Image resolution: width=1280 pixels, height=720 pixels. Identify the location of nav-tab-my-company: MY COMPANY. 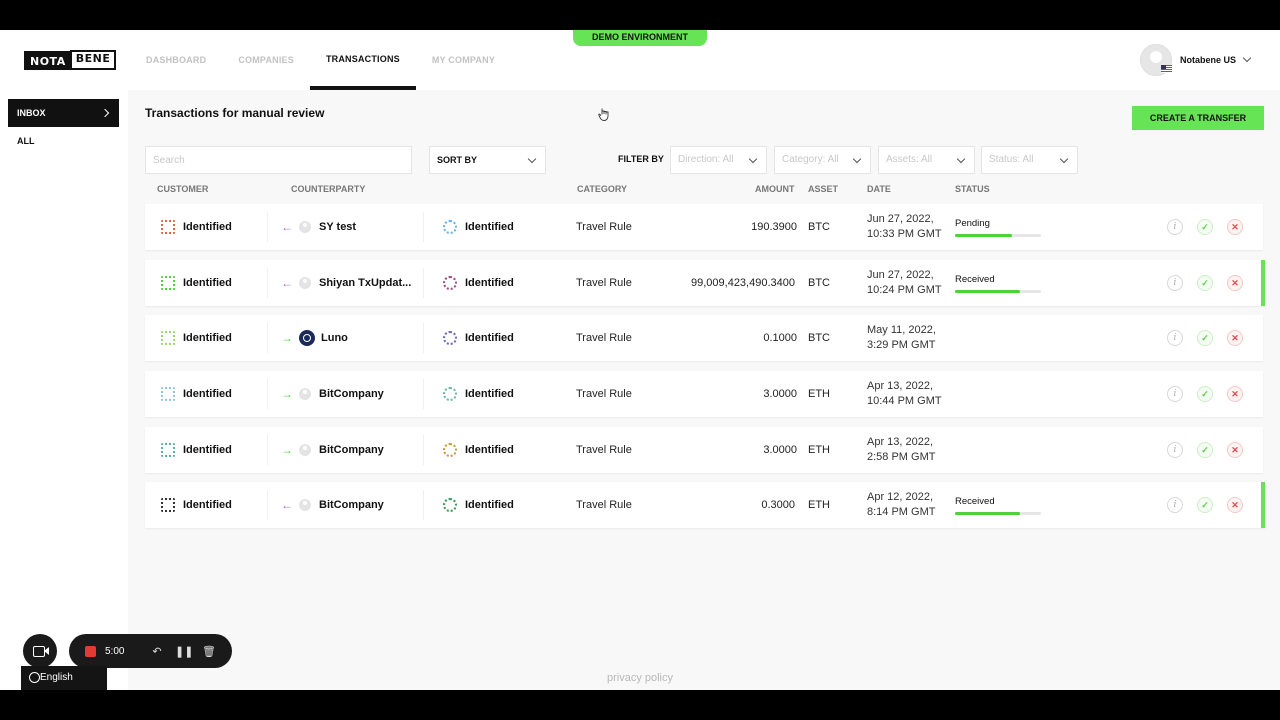
(463, 60).